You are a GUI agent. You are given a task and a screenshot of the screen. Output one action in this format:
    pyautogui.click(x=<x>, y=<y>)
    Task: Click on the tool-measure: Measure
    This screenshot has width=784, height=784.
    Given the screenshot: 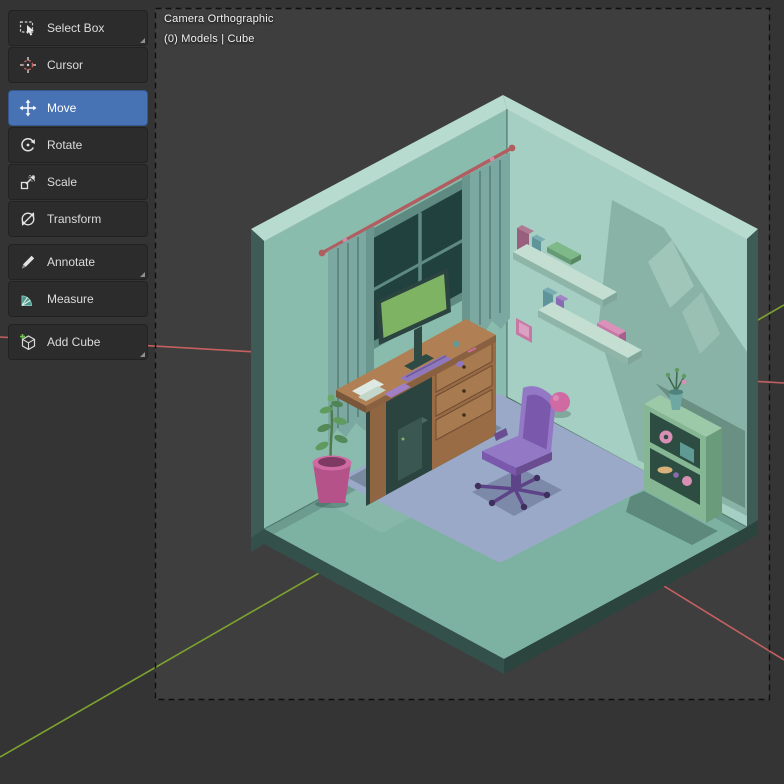 What is the action you would take?
    pyautogui.click(x=78, y=299)
    